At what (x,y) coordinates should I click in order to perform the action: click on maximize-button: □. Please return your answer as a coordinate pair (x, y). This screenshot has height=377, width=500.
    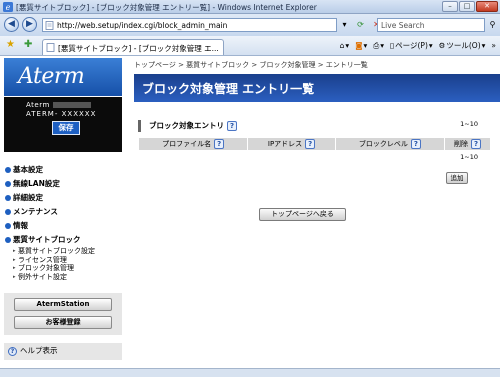
    Looking at the image, I should click on (467, 6).